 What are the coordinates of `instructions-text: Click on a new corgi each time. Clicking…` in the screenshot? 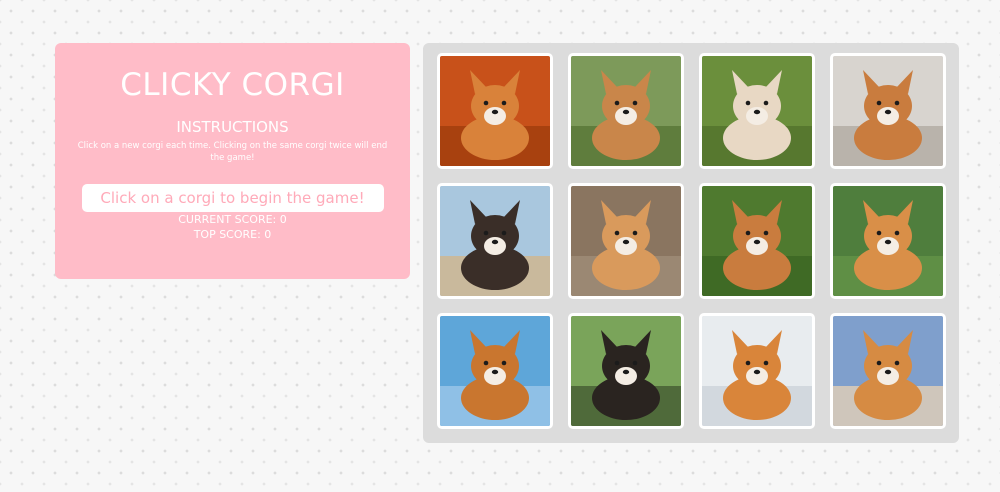 It's located at (232, 152).